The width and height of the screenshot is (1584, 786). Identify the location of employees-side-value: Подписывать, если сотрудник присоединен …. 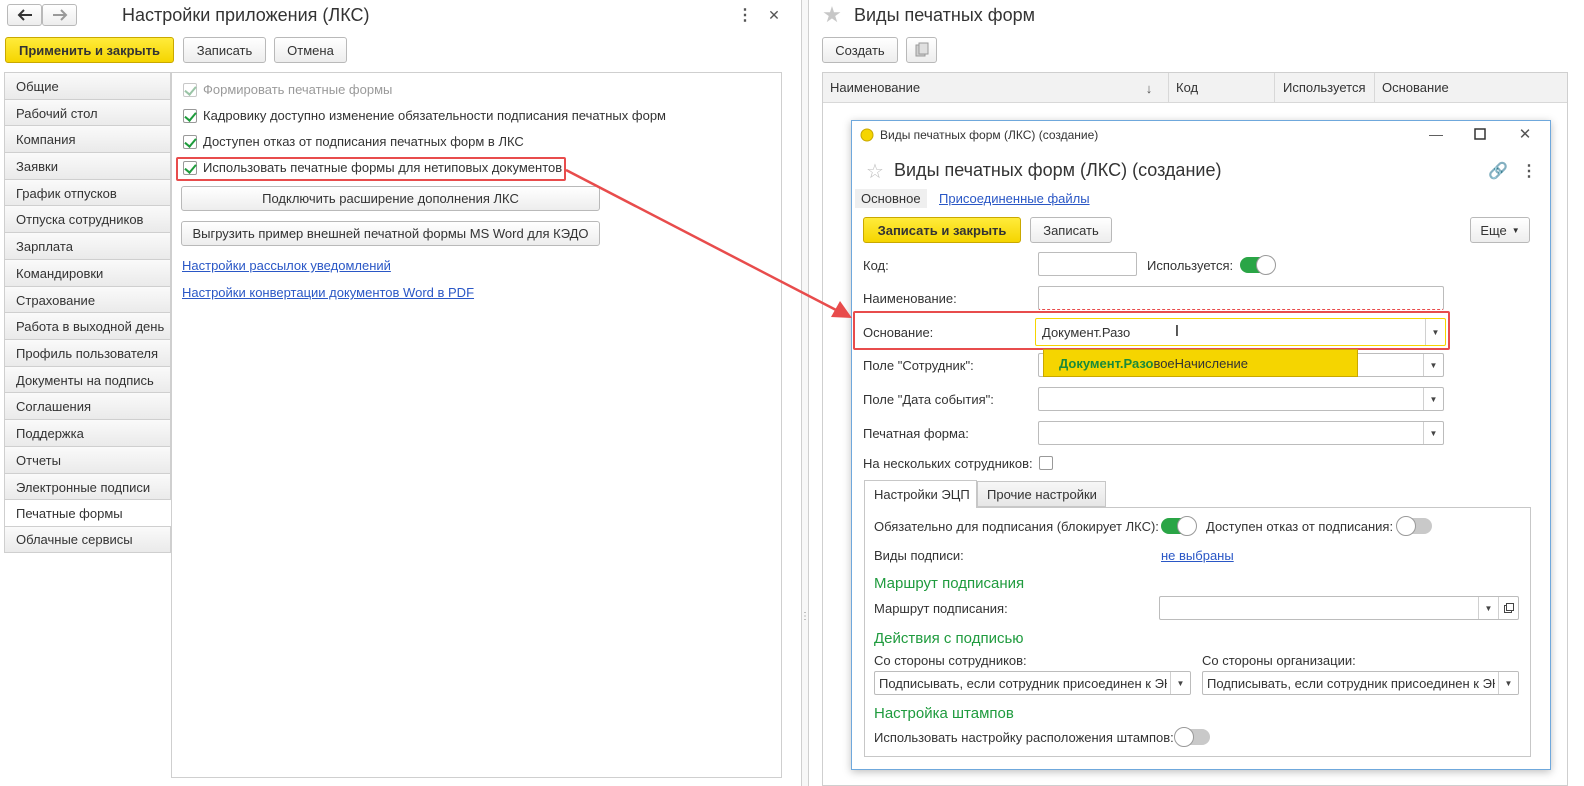
(1023, 683).